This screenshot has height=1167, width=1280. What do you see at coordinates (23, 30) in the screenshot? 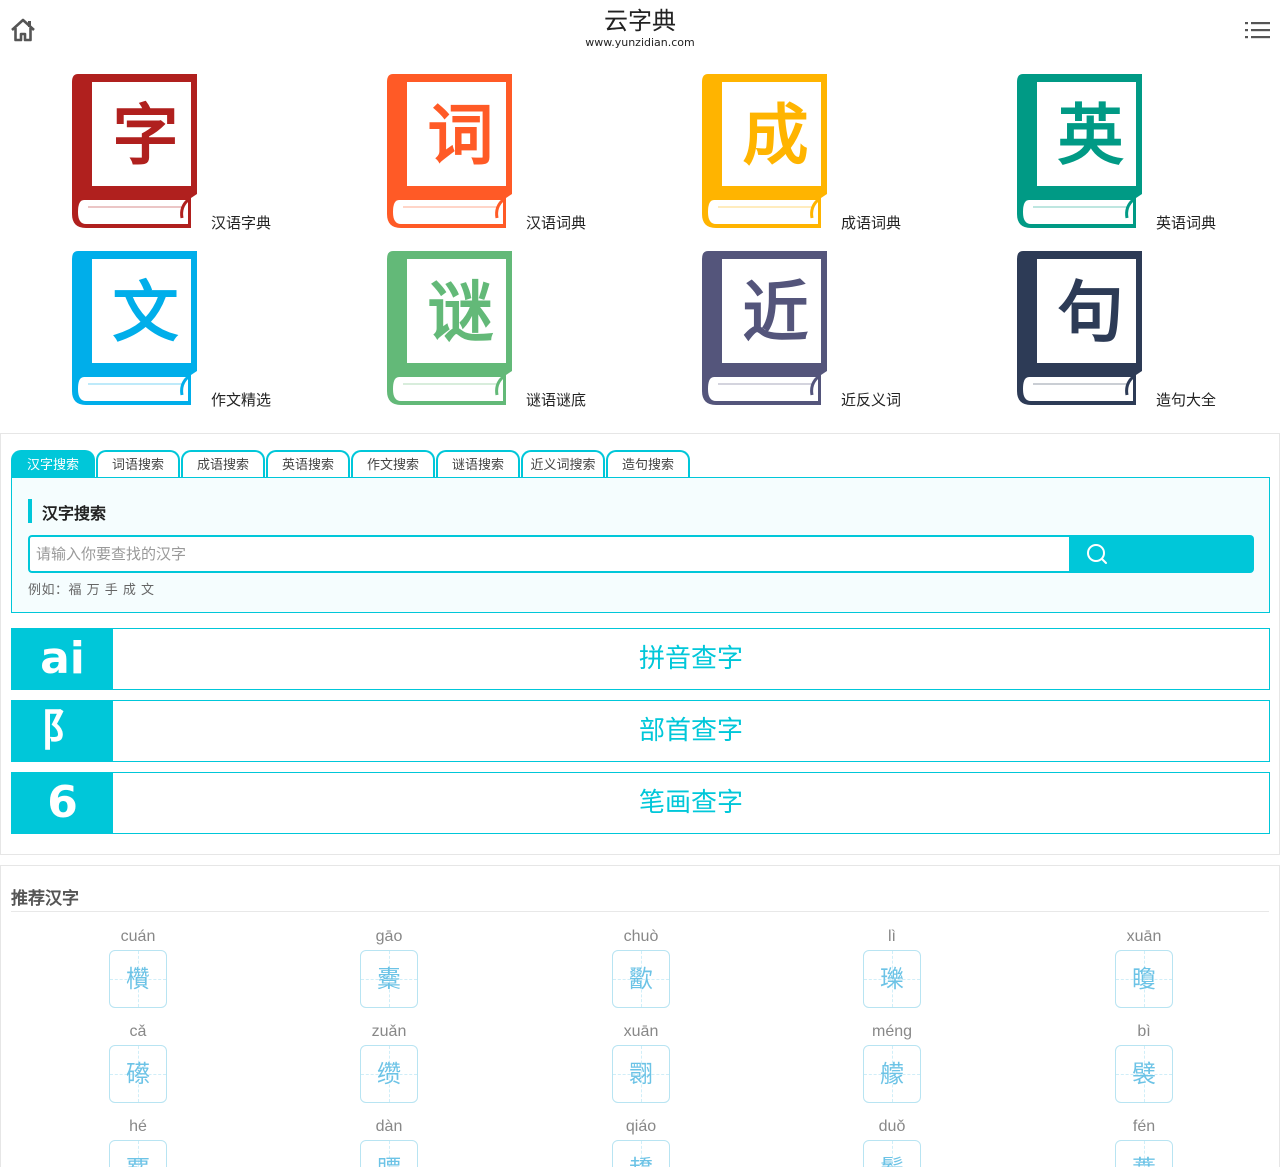
I see `home-icon` at bounding box center [23, 30].